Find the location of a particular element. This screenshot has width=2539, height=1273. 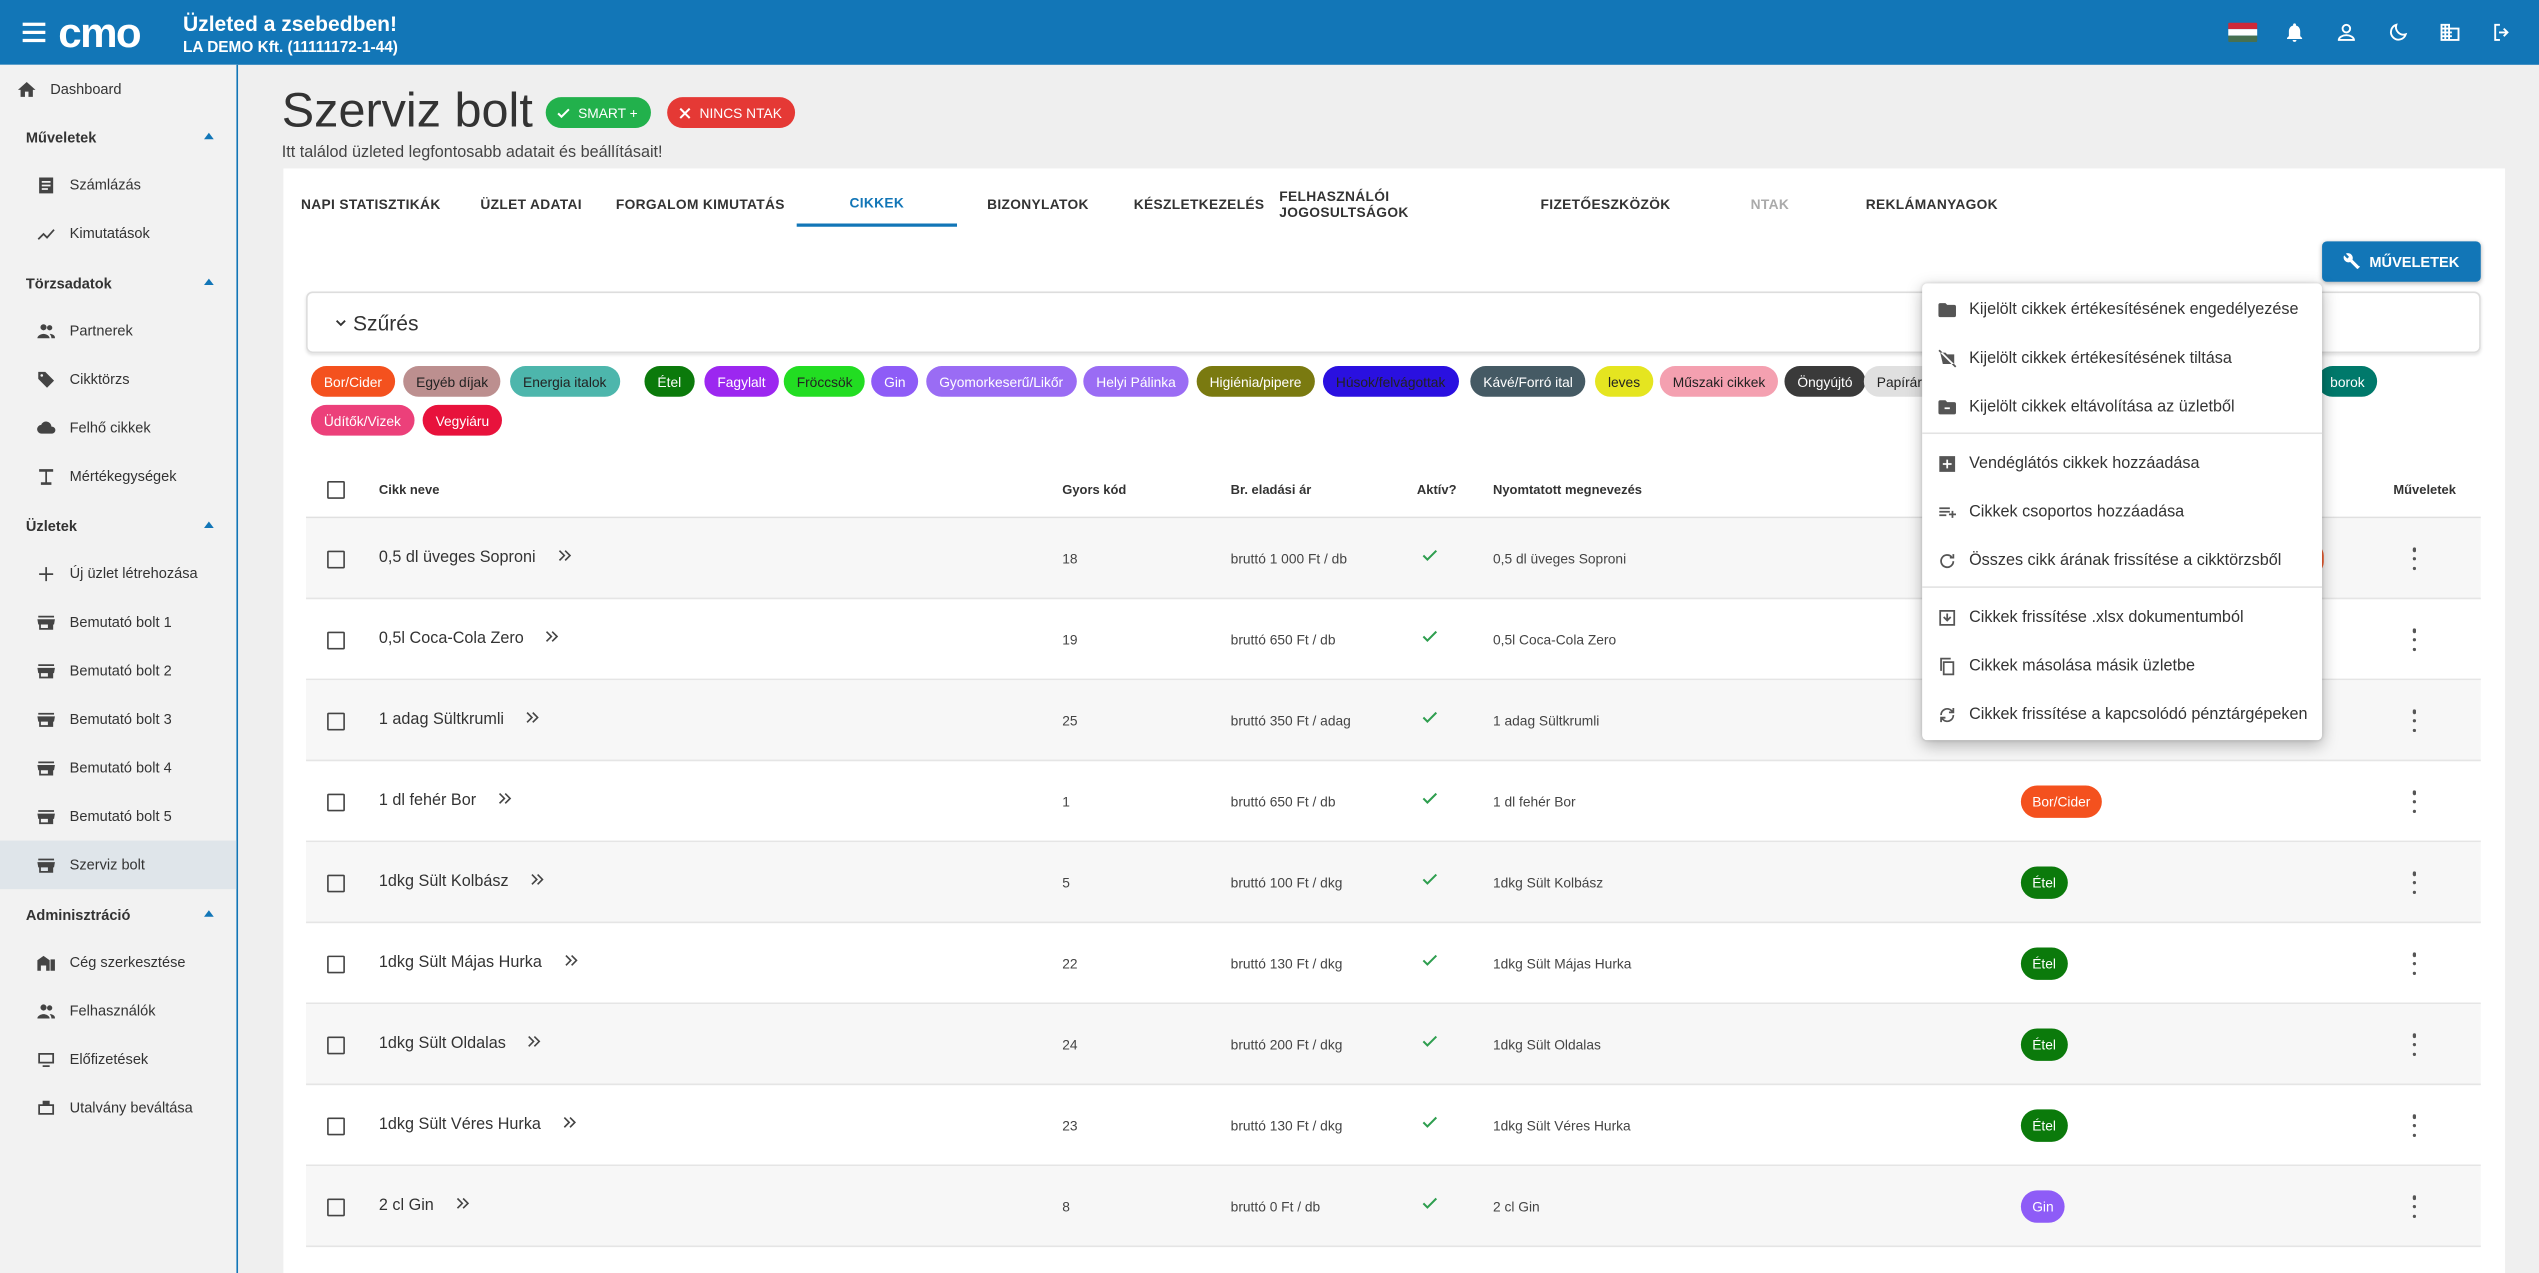

sidebar-item-1-3: Mértékegységek is located at coordinates (118, 476).